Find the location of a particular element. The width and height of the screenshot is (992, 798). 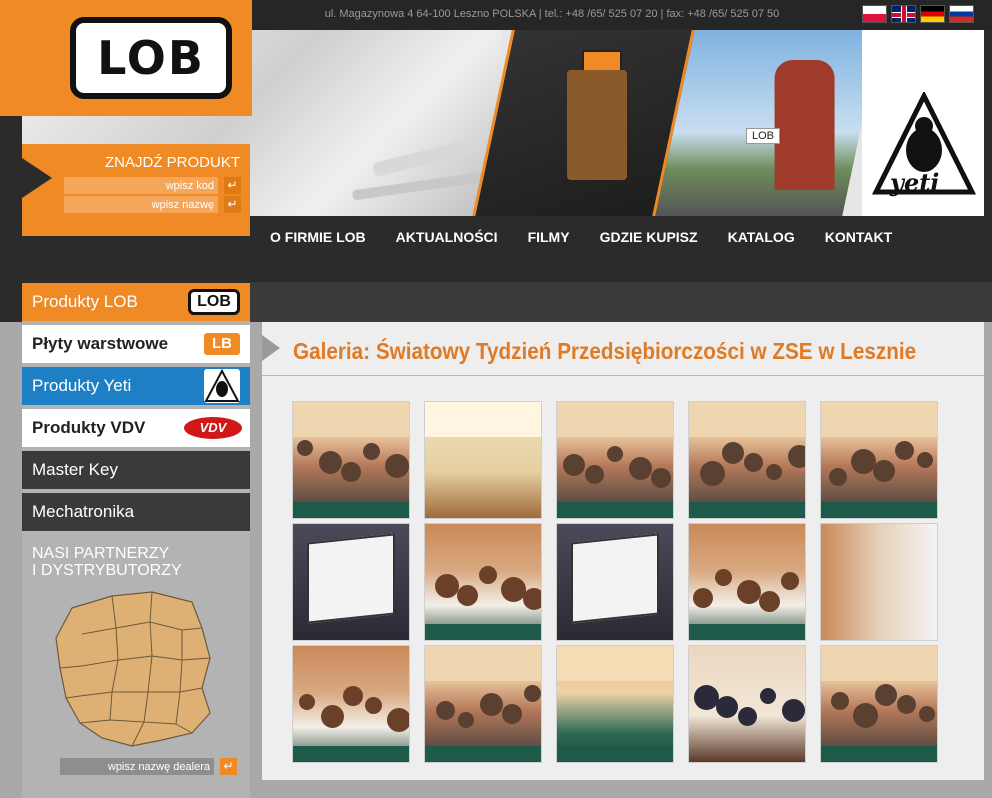

projection-screen is located at coordinates (351, 578).